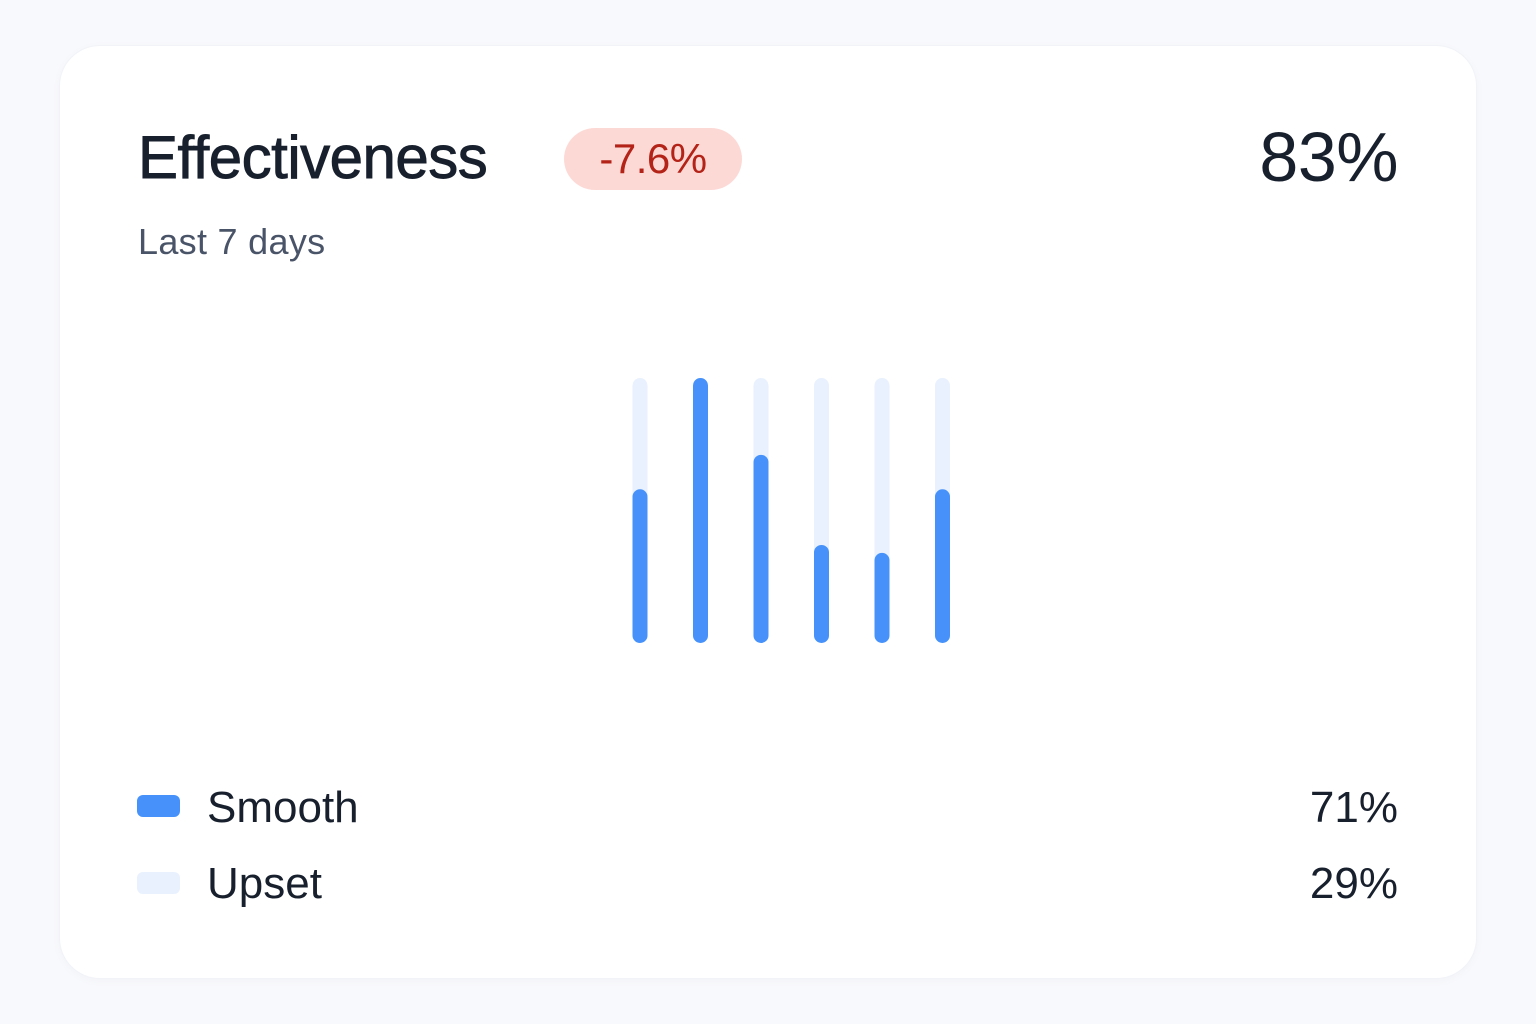  What do you see at coordinates (264, 883) in the screenshot?
I see `legend-label-upset: Upset` at bounding box center [264, 883].